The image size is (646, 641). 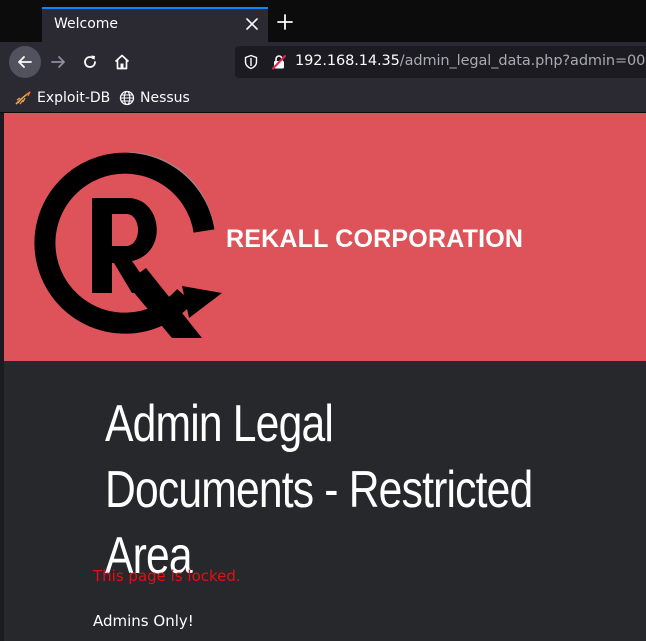 I want to click on admins-only-message: Admins Only!, so click(x=143, y=621).